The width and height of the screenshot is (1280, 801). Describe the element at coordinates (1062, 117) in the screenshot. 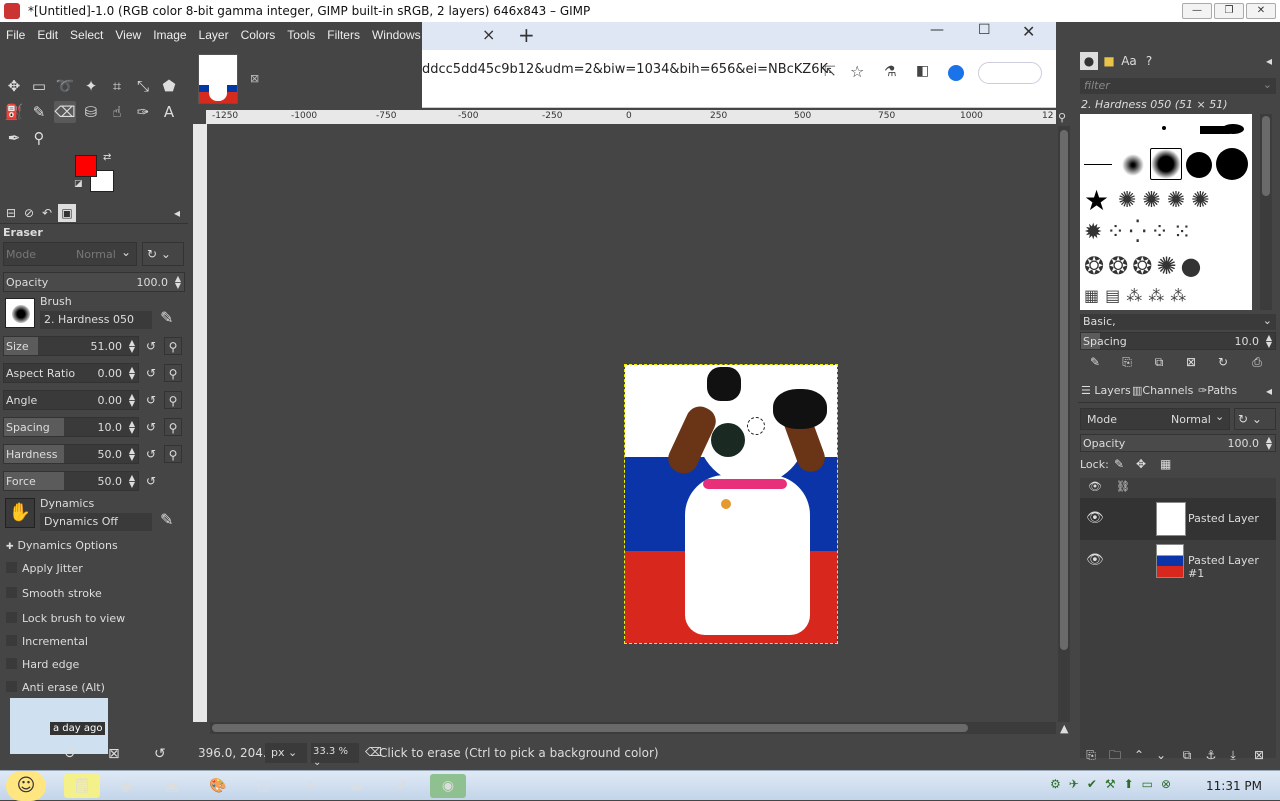

I see `zoom-fit-icon: ⚲` at that location.